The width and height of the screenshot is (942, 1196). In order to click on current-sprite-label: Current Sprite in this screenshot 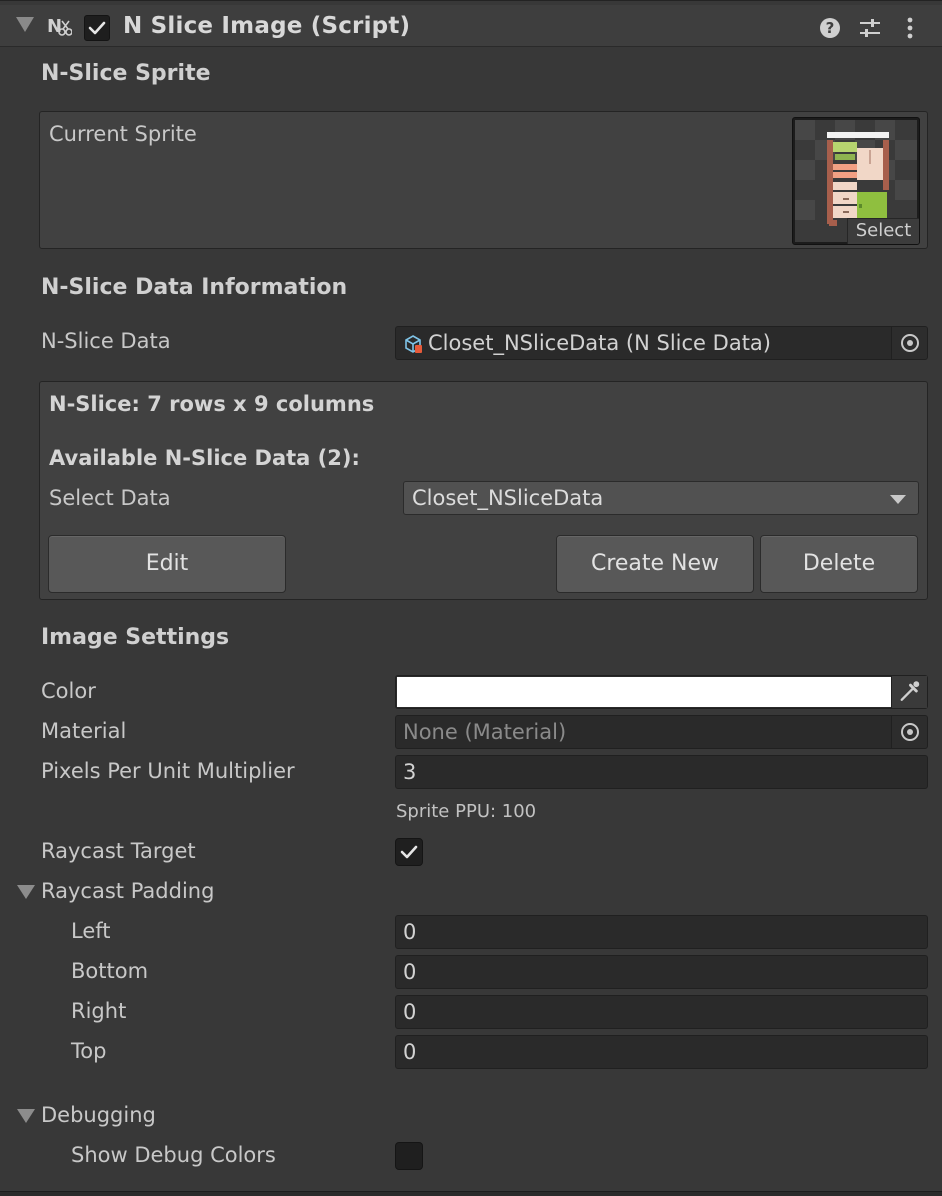, I will do `click(123, 134)`.